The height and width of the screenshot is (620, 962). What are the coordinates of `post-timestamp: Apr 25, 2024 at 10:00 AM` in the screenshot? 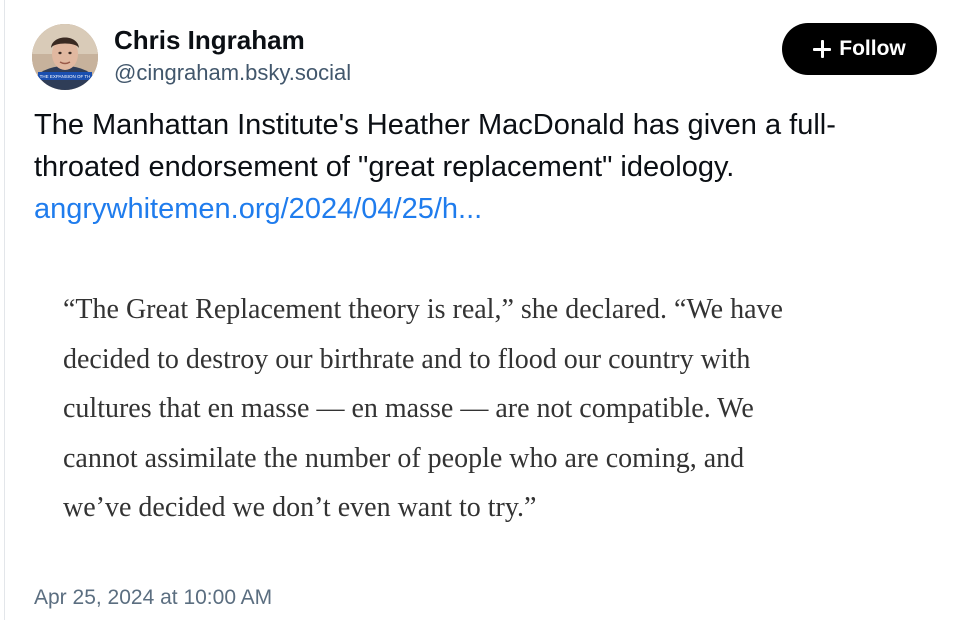 It's located at (153, 598).